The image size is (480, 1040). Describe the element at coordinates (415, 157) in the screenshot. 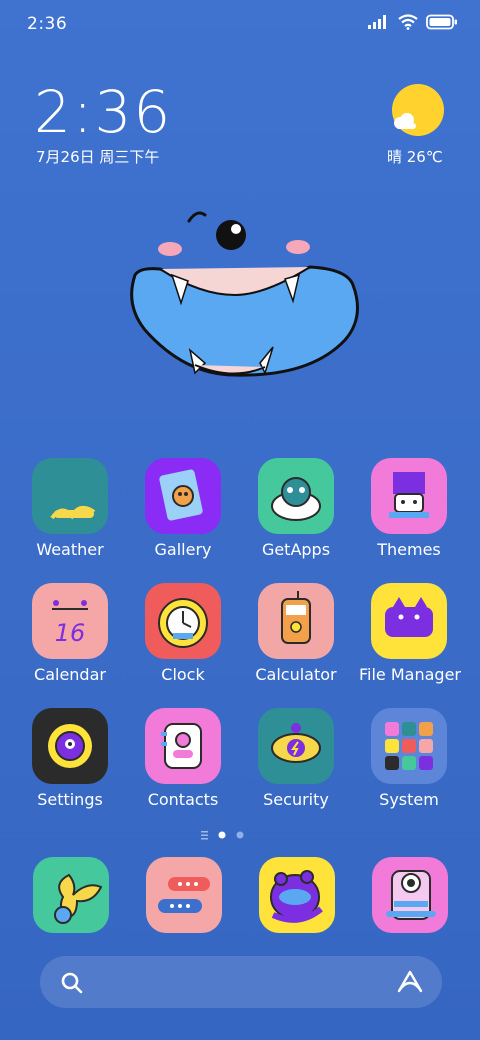

I see `weather-text: 晴 26℃` at that location.